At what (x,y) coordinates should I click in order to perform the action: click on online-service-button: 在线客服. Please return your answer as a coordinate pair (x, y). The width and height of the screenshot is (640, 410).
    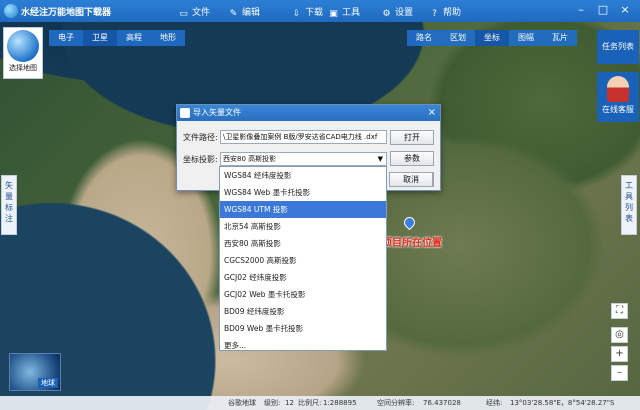
    Looking at the image, I should click on (618, 97).